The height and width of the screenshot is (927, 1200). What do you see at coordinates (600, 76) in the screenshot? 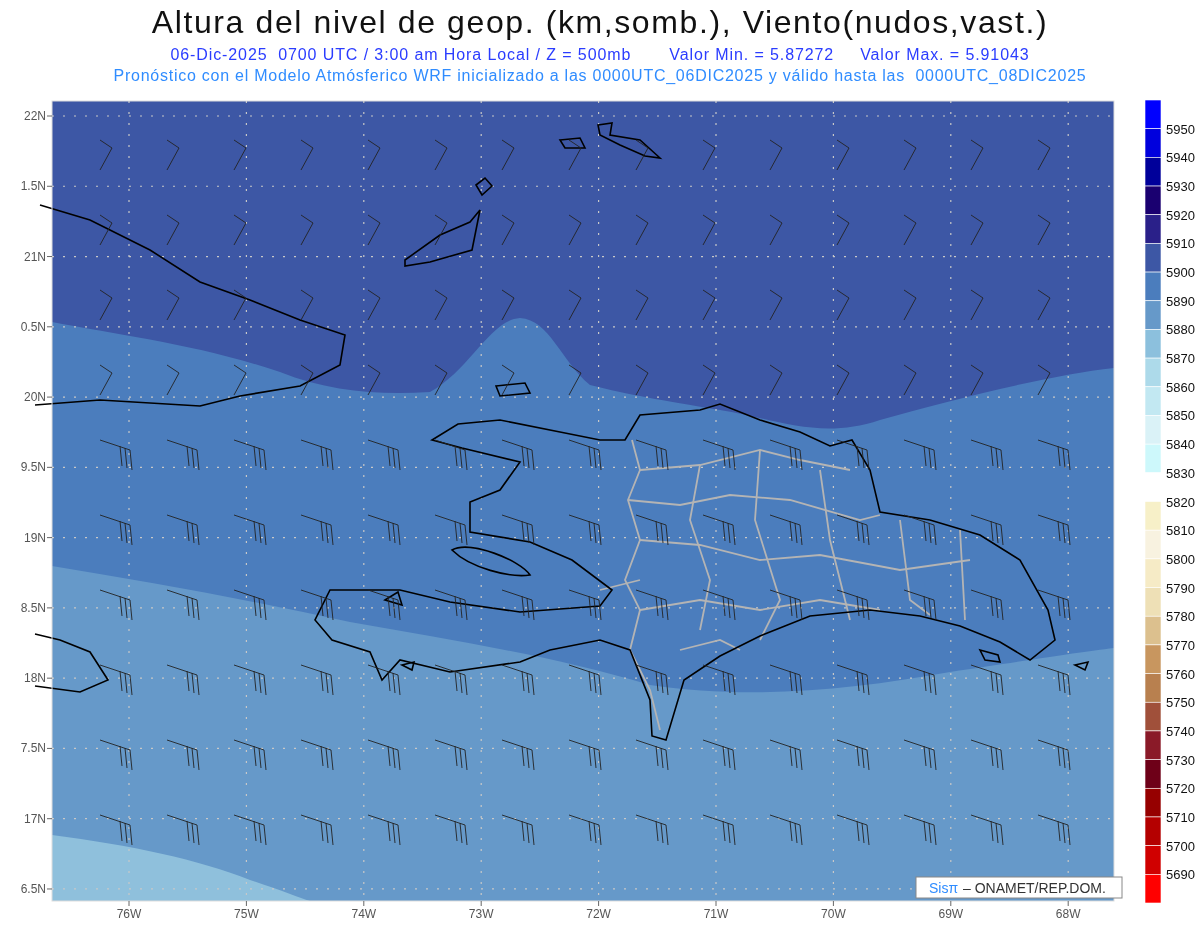
I see `forecast-description: Pronóstico con el Modelo Atmósferico WRF inicializado a las 0000UTC_06DIC2025 y válido hasta las 0000UTC_08DIC2025` at bounding box center [600, 76].